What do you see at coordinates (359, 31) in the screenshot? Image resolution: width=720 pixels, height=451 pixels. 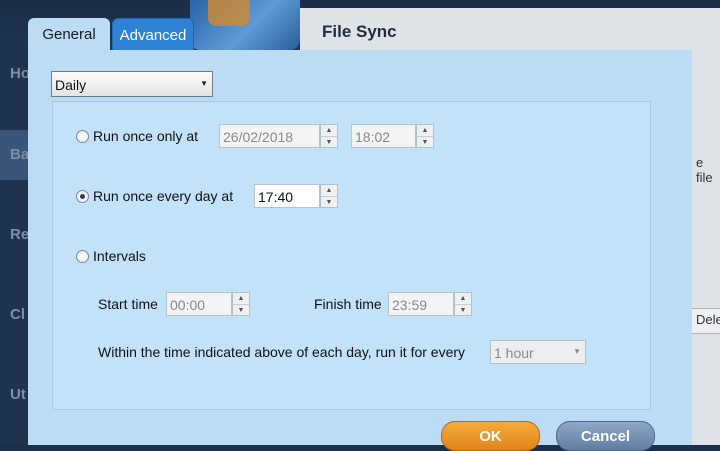 I see `background-title: File Sync` at bounding box center [359, 31].